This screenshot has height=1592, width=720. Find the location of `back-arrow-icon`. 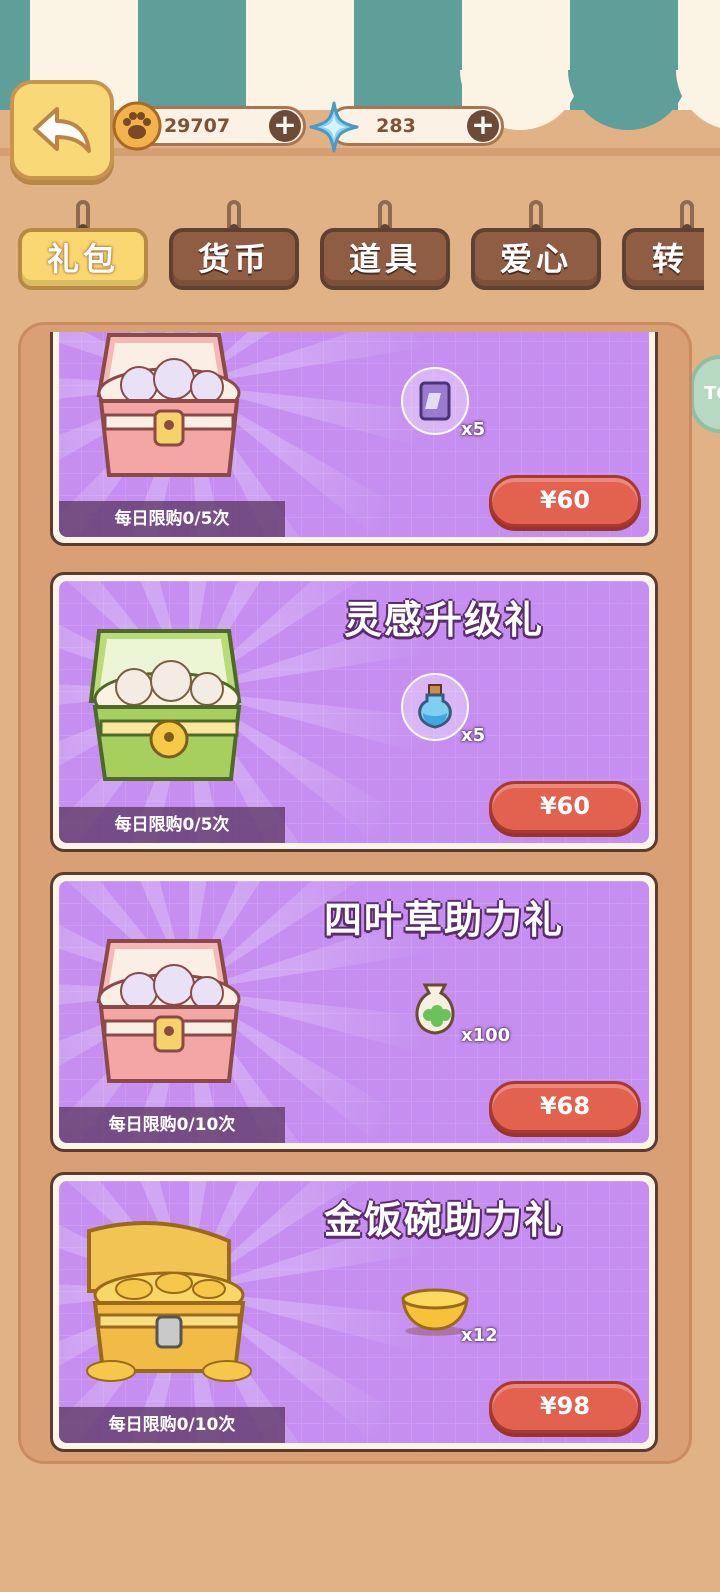

back-arrow-icon is located at coordinates (62, 130).